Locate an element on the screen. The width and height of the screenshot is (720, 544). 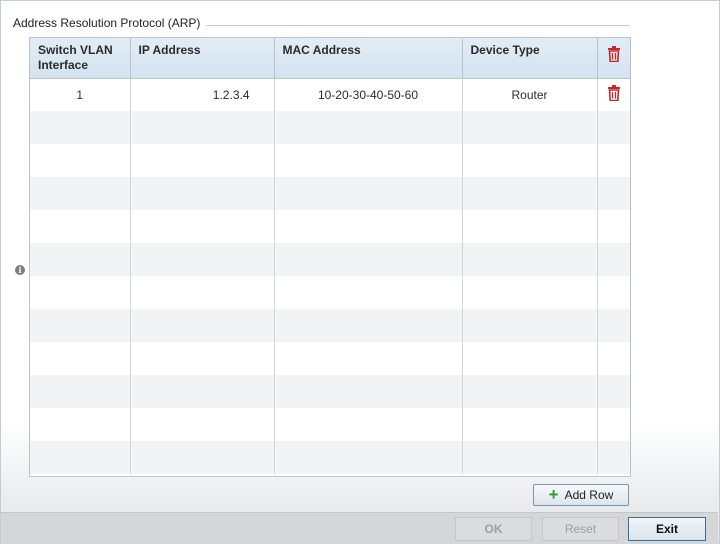
delete-row-cell is located at coordinates (613, 94).